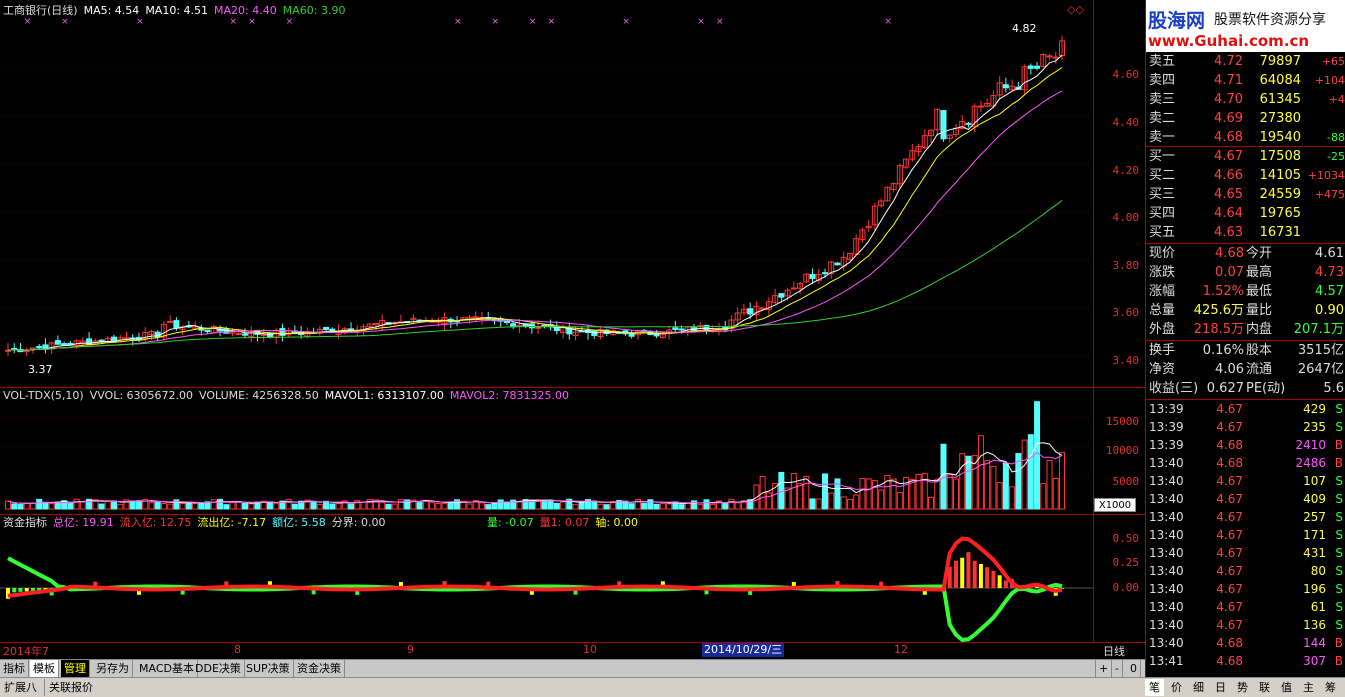  What do you see at coordinates (1024, 28) in the screenshot?
I see `high-marker: 4.82` at bounding box center [1024, 28].